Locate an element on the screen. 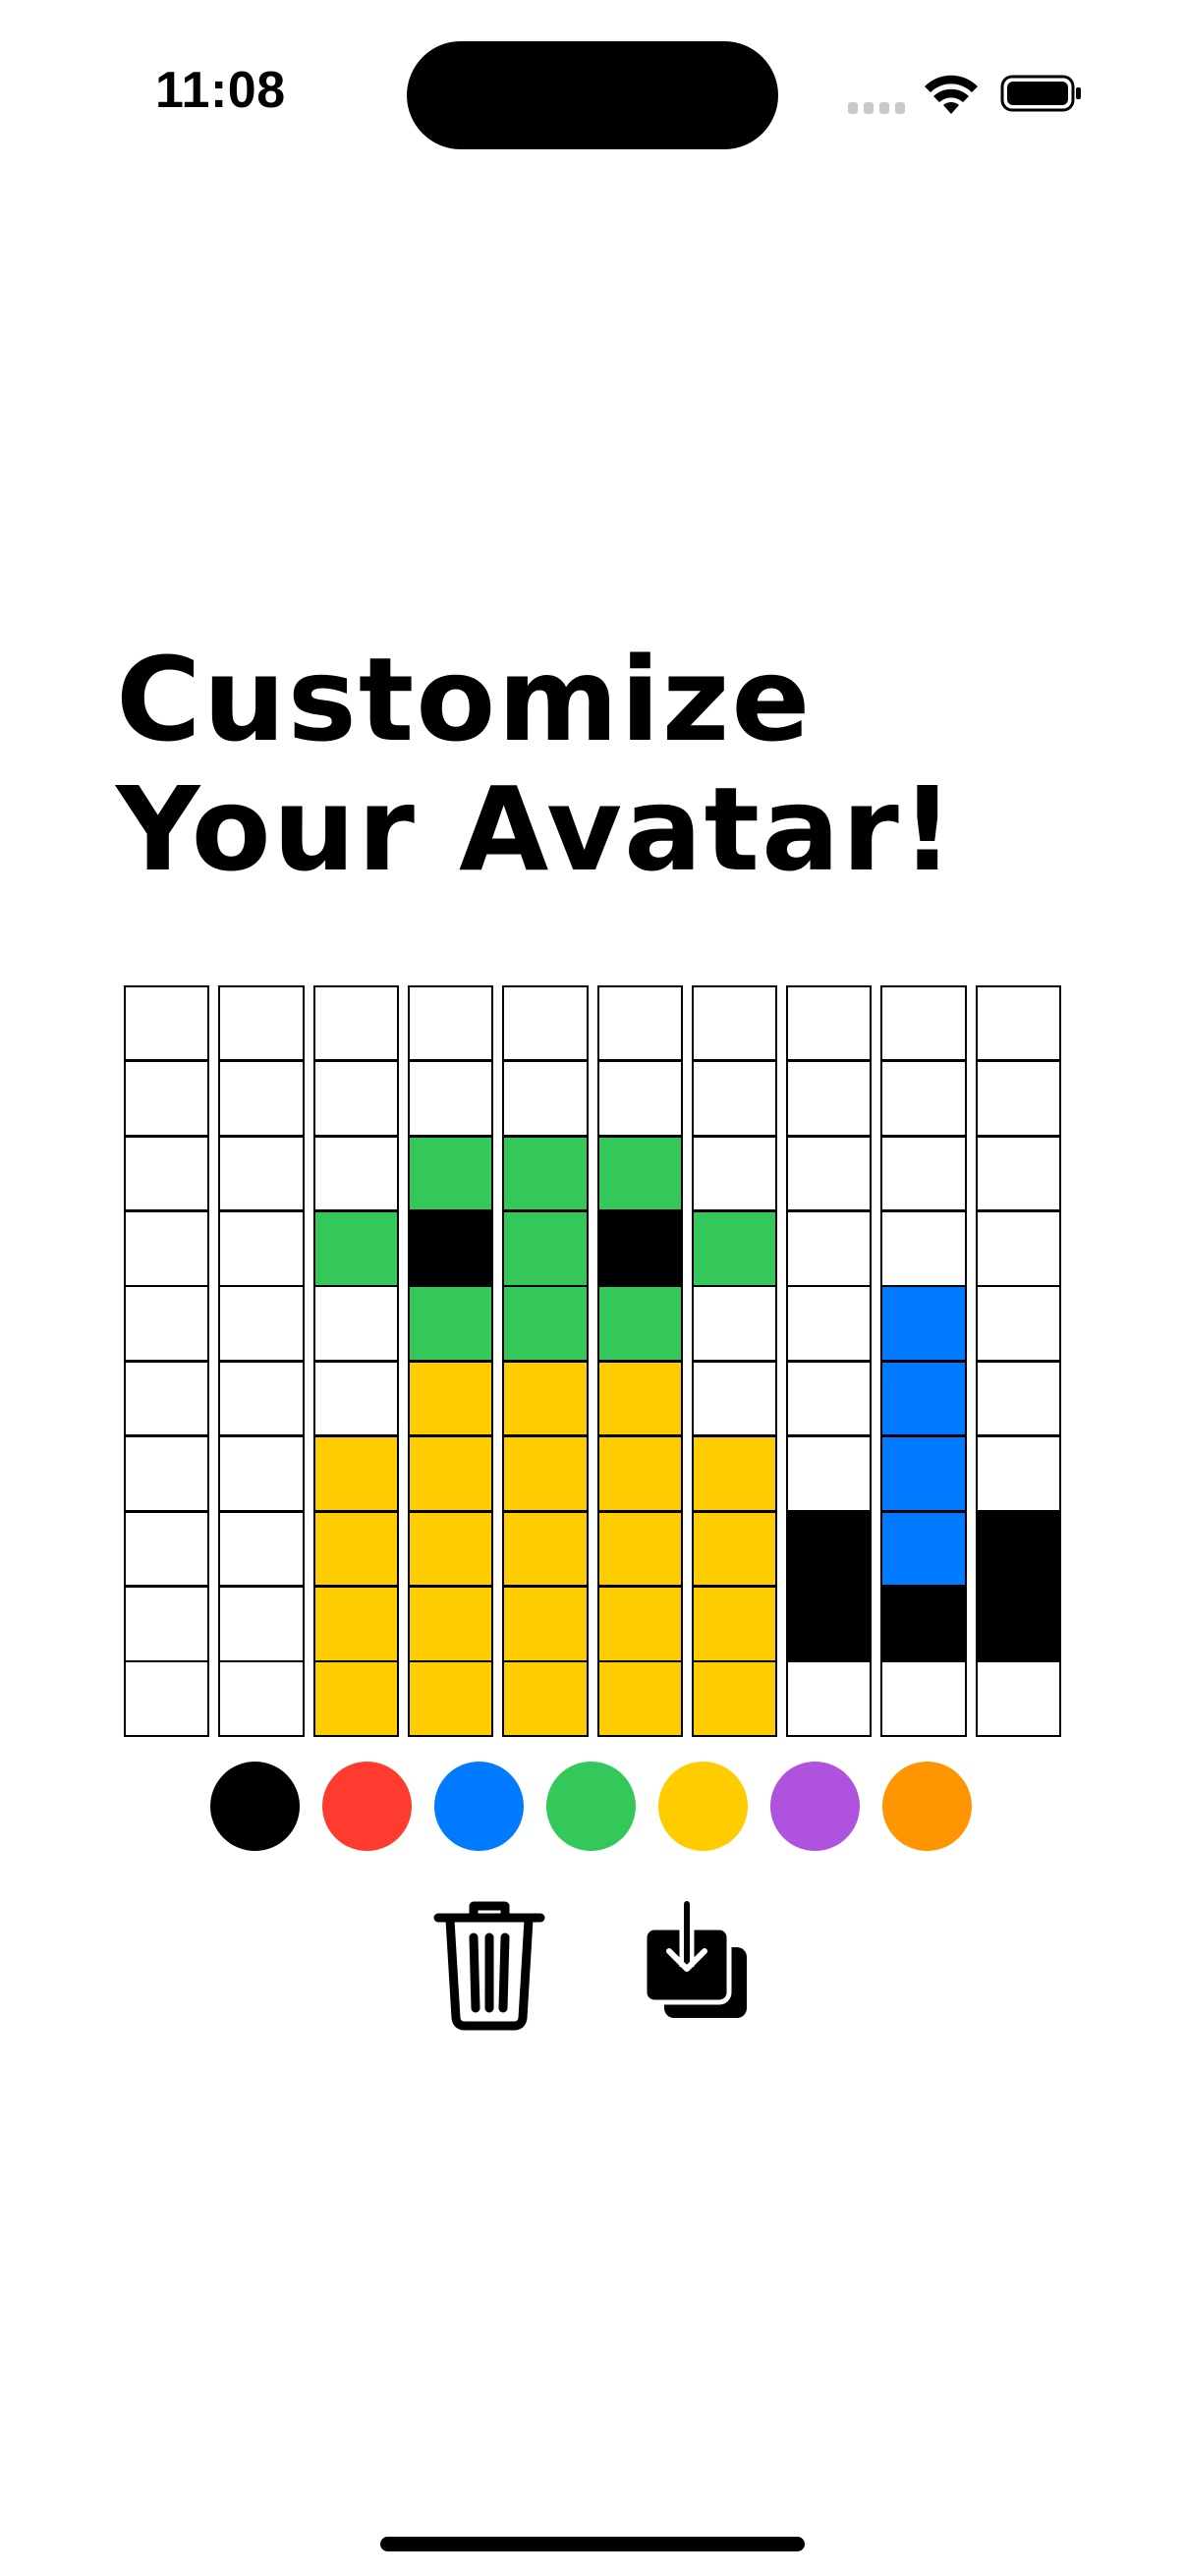 This screenshot has width=1185, height=2576. home-indicator is located at coordinates (592, 2544).